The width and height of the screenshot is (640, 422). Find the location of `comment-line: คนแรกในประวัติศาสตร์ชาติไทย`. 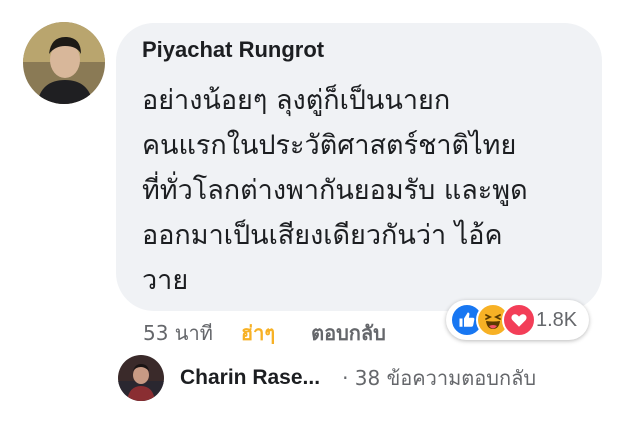

comment-line: คนแรกในประวัติศาสตร์ชาติไทย is located at coordinates (329, 145).